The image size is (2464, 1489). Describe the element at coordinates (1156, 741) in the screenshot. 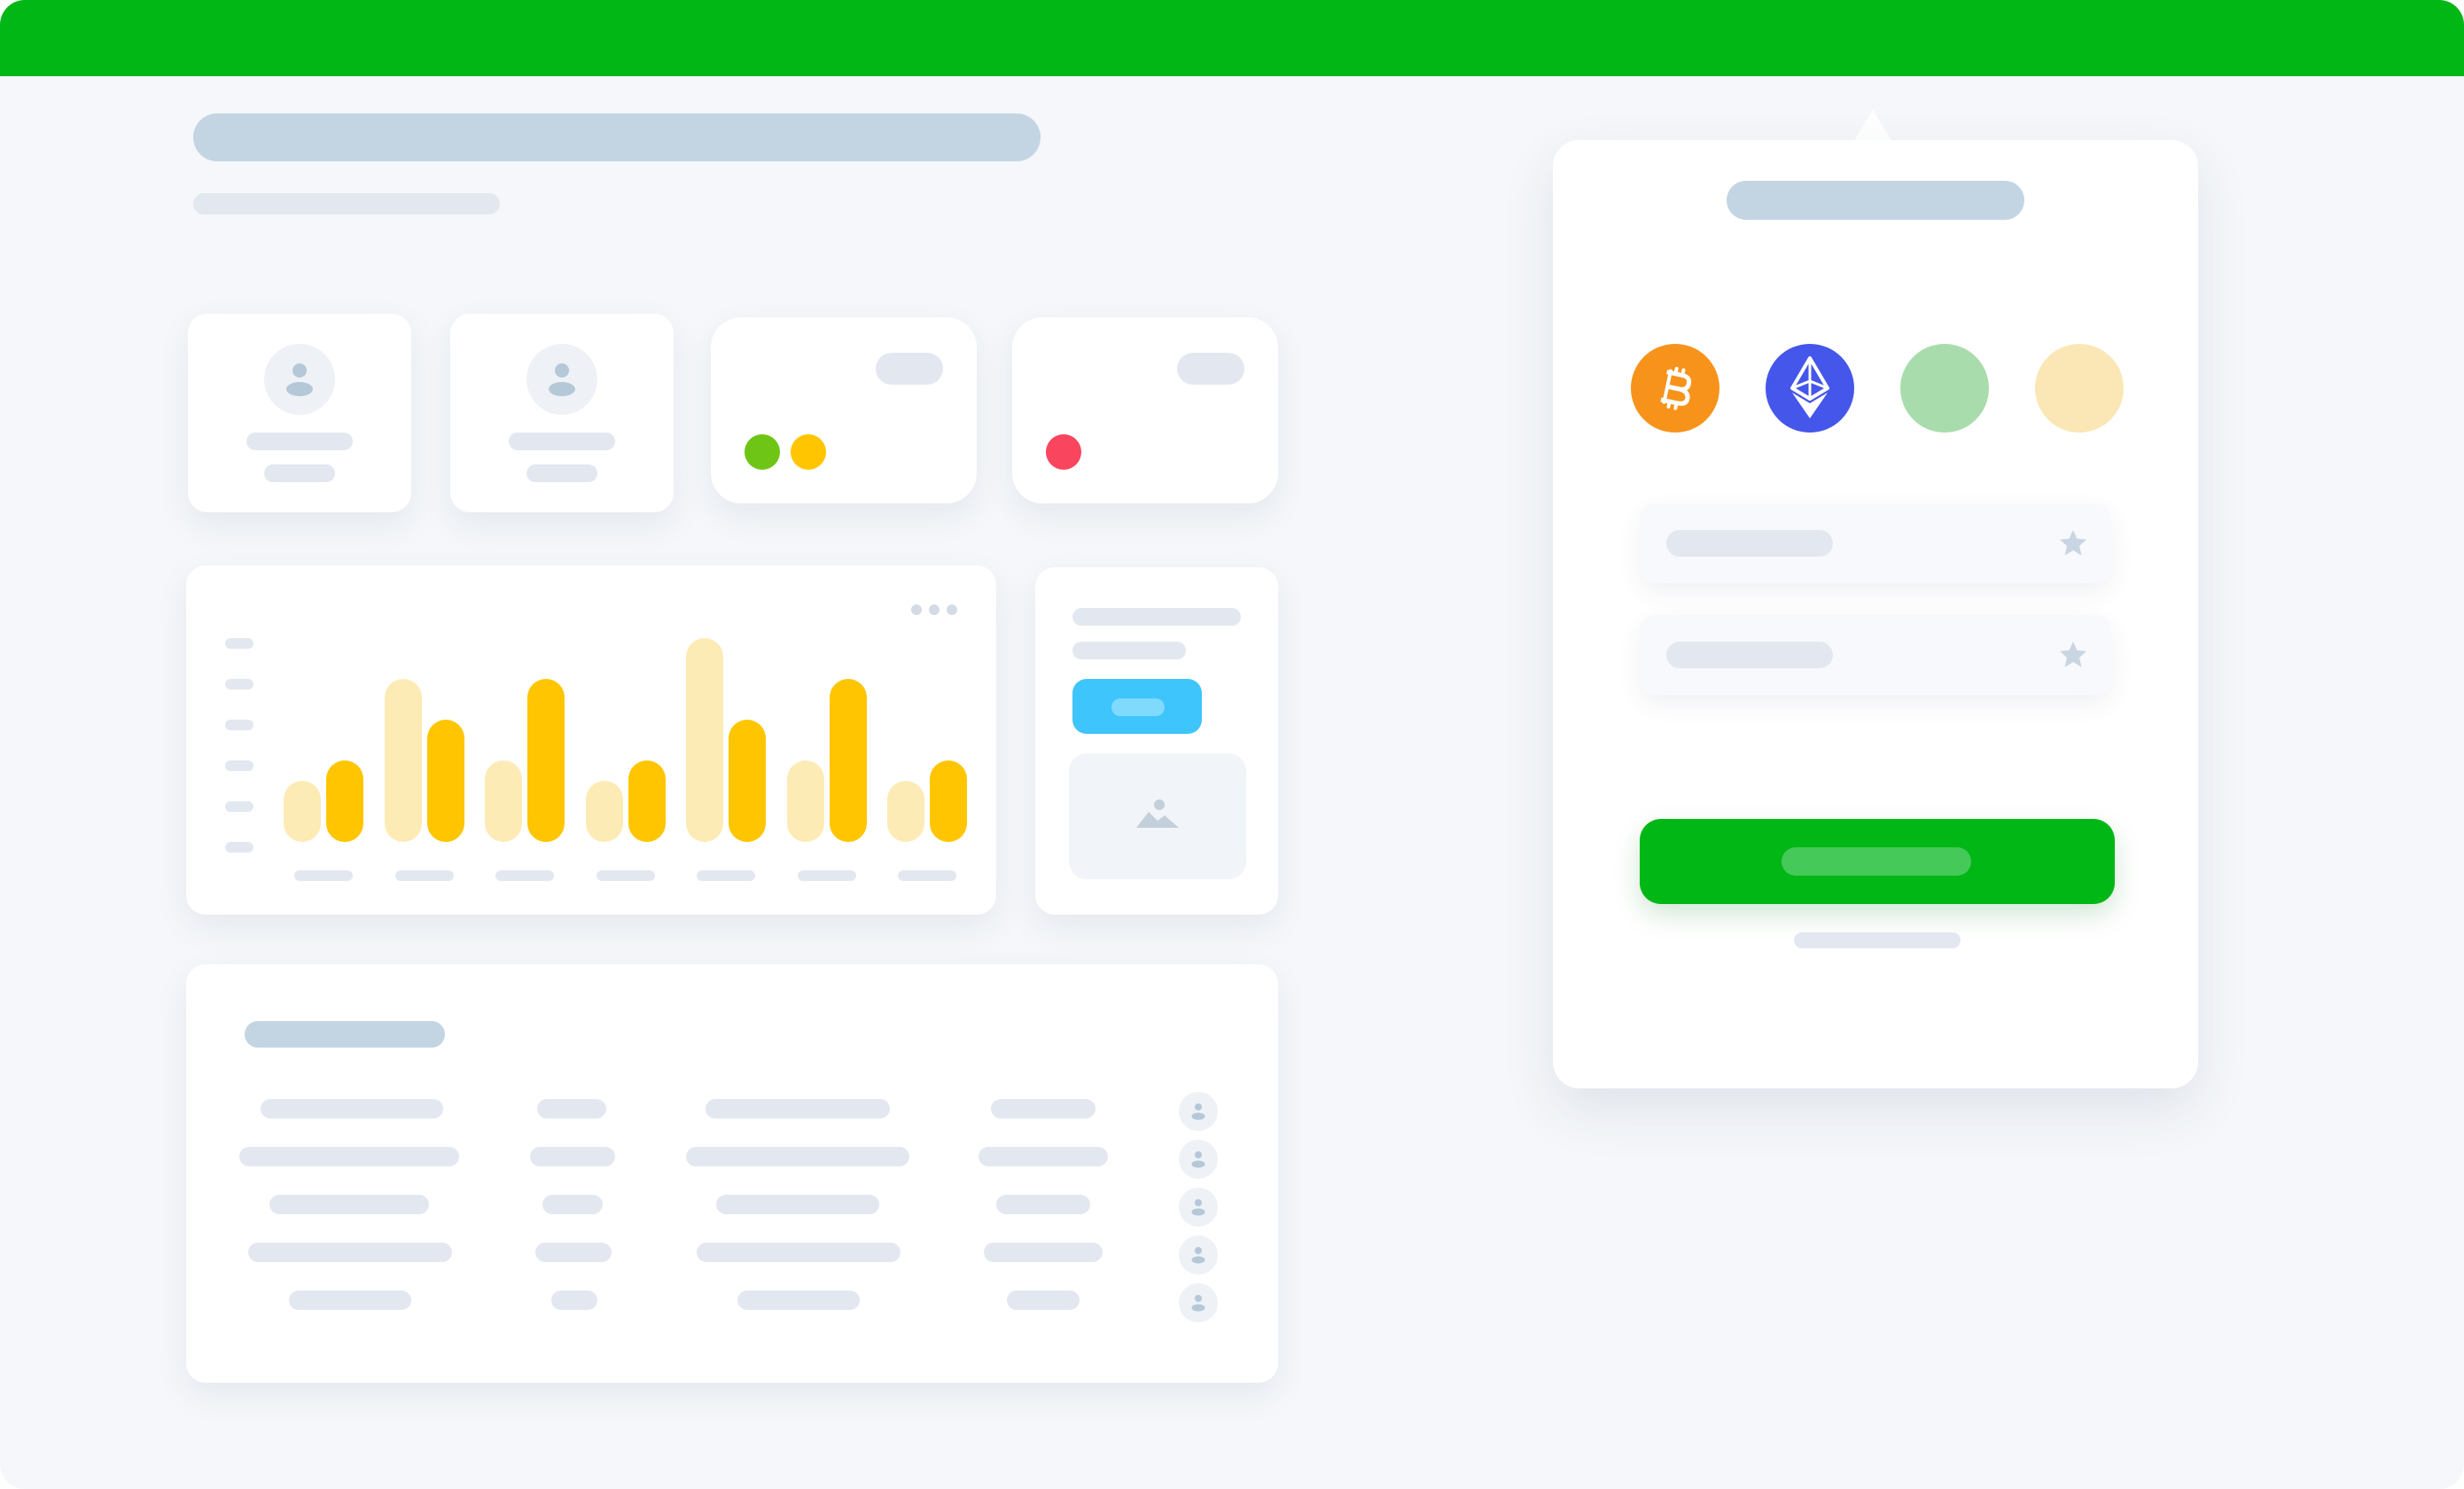

I see `media-card` at that location.